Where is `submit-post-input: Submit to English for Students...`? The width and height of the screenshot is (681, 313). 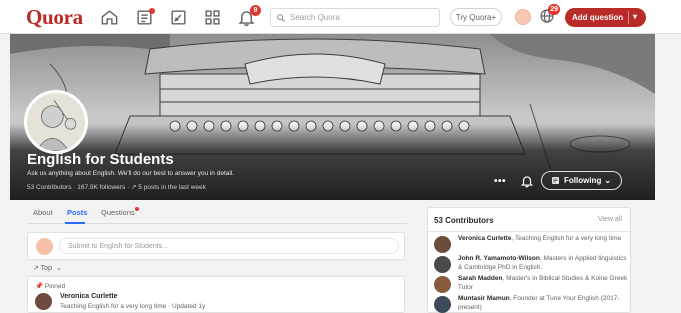 submit-post-input: Submit to English for Students... is located at coordinates (229, 246).